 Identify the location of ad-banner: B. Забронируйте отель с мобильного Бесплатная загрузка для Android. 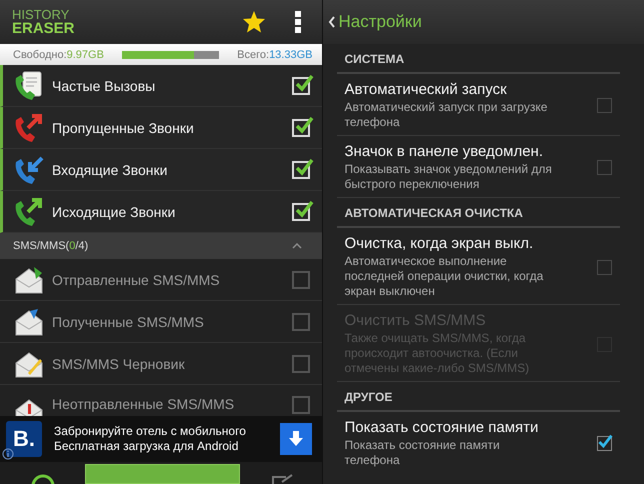
(161, 439).